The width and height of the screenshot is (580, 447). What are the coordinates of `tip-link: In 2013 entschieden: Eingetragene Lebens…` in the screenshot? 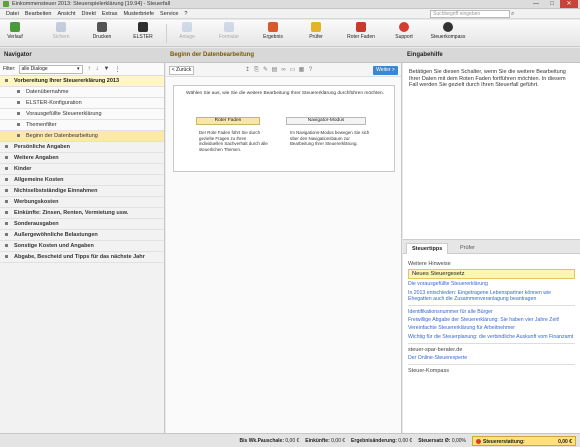 It's located at (491, 296).